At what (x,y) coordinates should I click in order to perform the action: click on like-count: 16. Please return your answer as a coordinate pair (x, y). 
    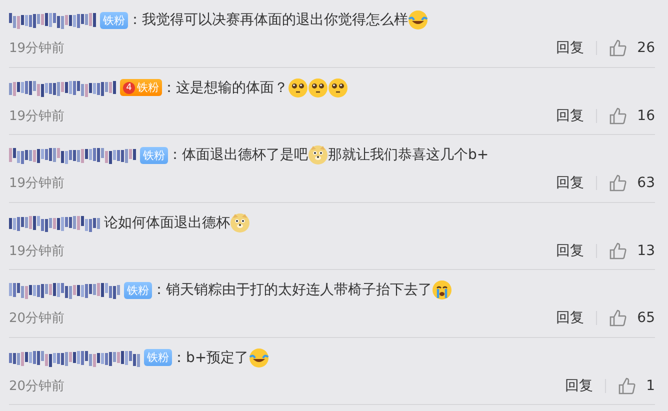
    Looking at the image, I should click on (646, 116).